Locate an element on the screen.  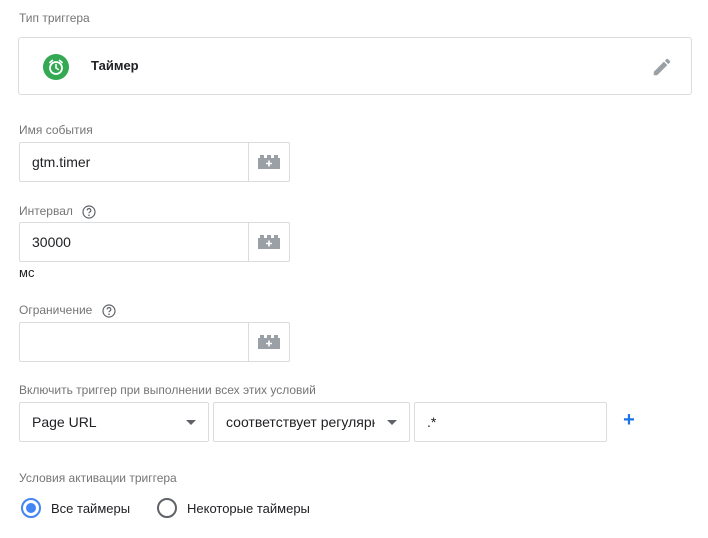
trigger-type-label: Тип триггера is located at coordinates (54, 18).